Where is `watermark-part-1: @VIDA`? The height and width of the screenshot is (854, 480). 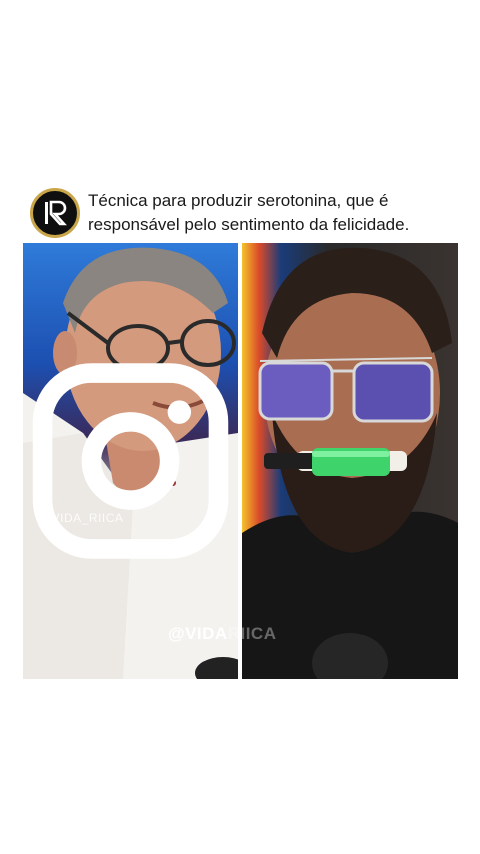
watermark-part-1: @VIDA is located at coordinates (198, 633).